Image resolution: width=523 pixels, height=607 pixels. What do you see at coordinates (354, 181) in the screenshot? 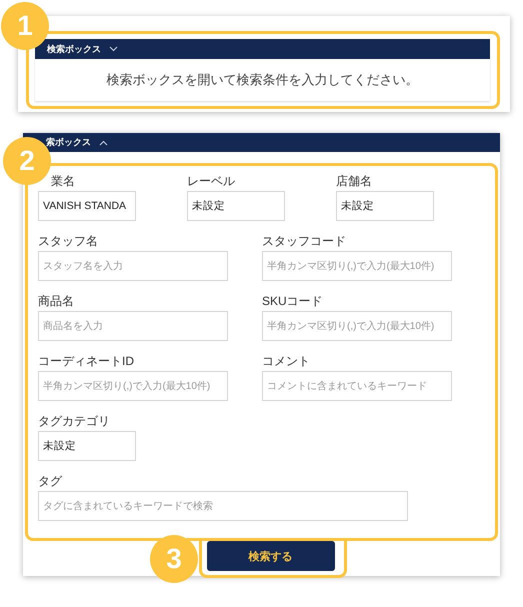
I see `field-label: 店舗名` at bounding box center [354, 181].